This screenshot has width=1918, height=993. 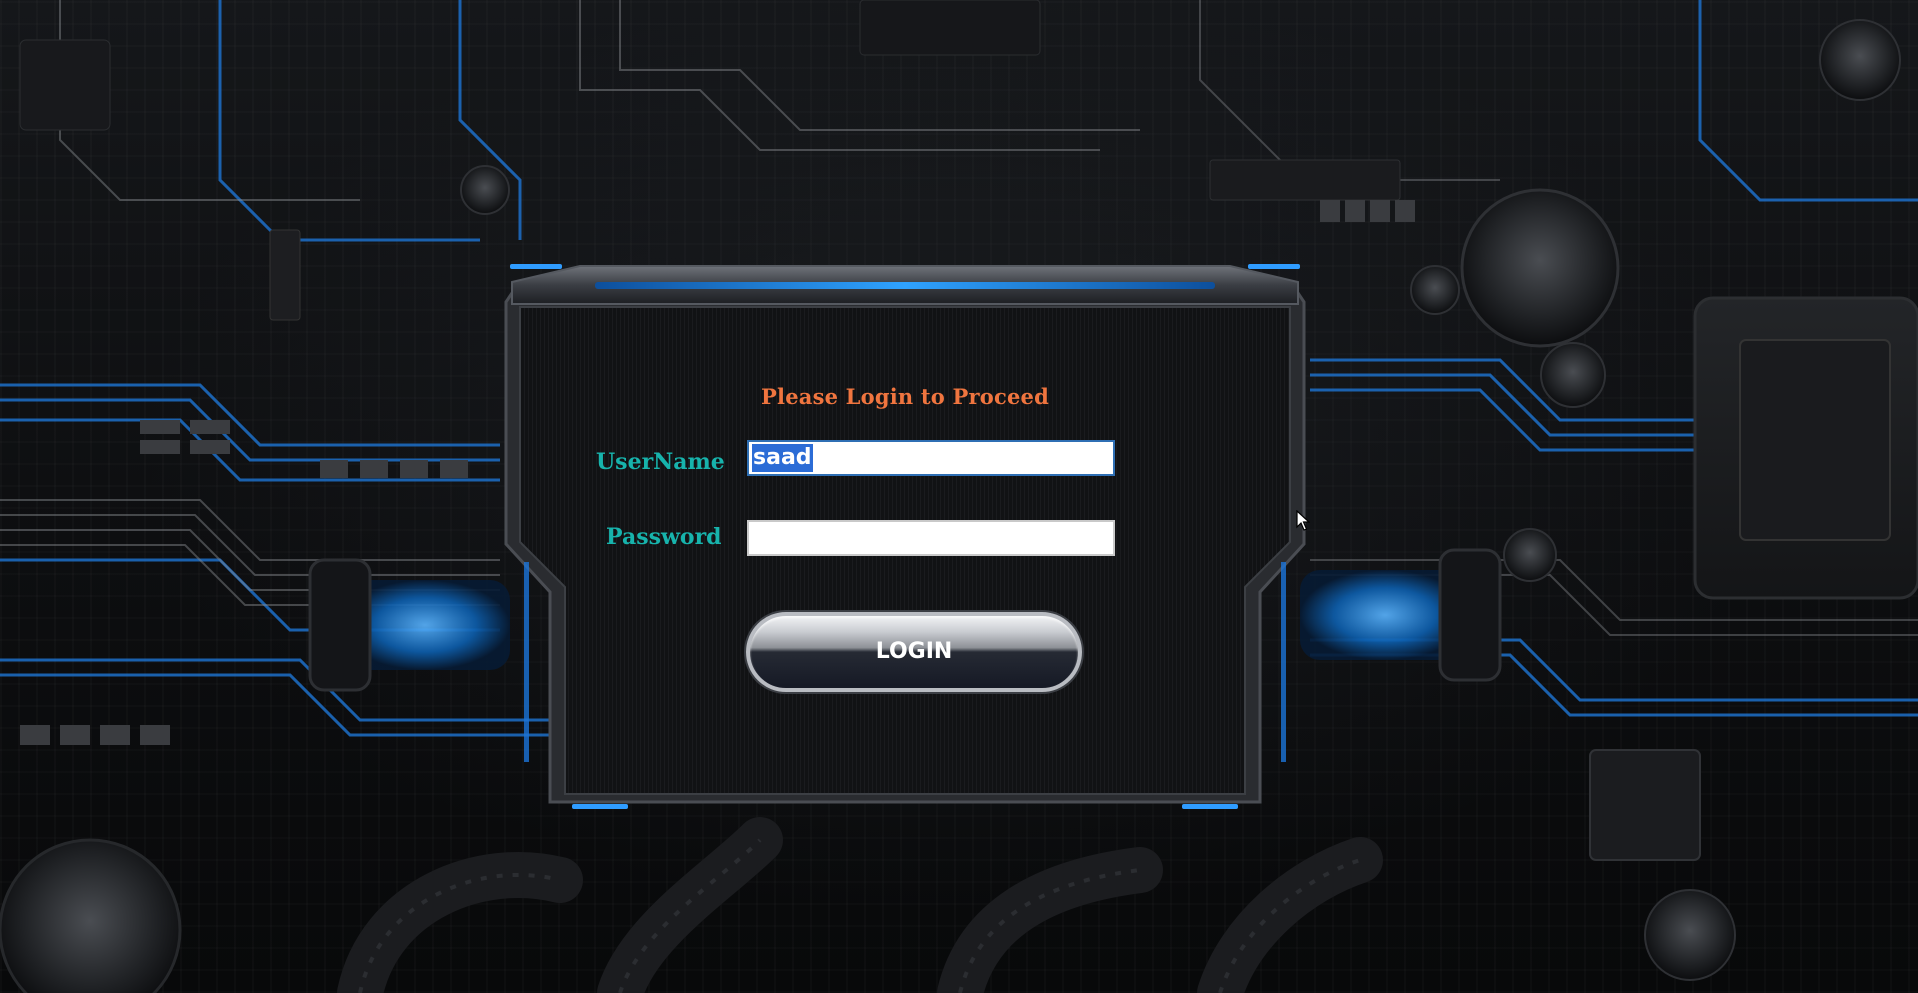 What do you see at coordinates (905, 396) in the screenshot?
I see `login-heading: Please Login to Proceed` at bounding box center [905, 396].